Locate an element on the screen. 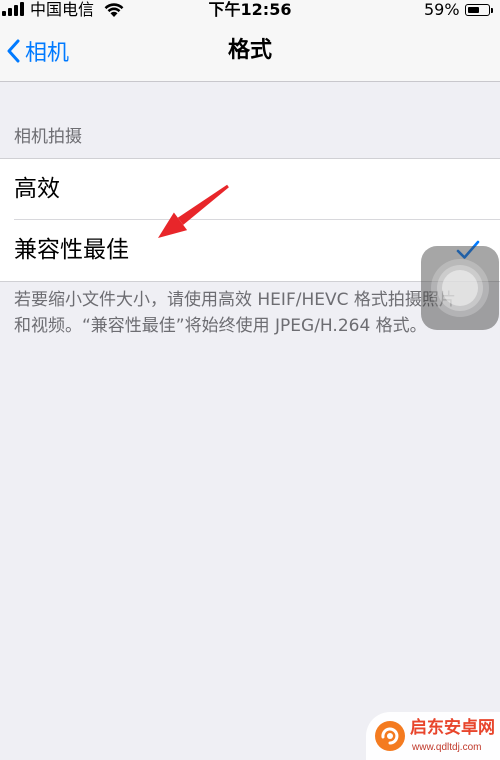  section-header: 相机拍摄 is located at coordinates (48, 137).